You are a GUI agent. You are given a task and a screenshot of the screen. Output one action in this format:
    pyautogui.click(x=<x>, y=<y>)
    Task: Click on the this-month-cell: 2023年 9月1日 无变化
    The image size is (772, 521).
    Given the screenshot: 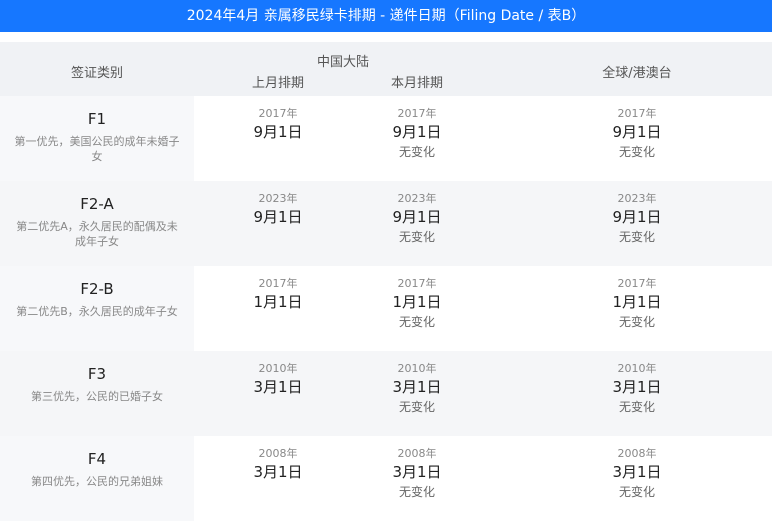 What is the action you would take?
    pyautogui.click(x=417, y=219)
    